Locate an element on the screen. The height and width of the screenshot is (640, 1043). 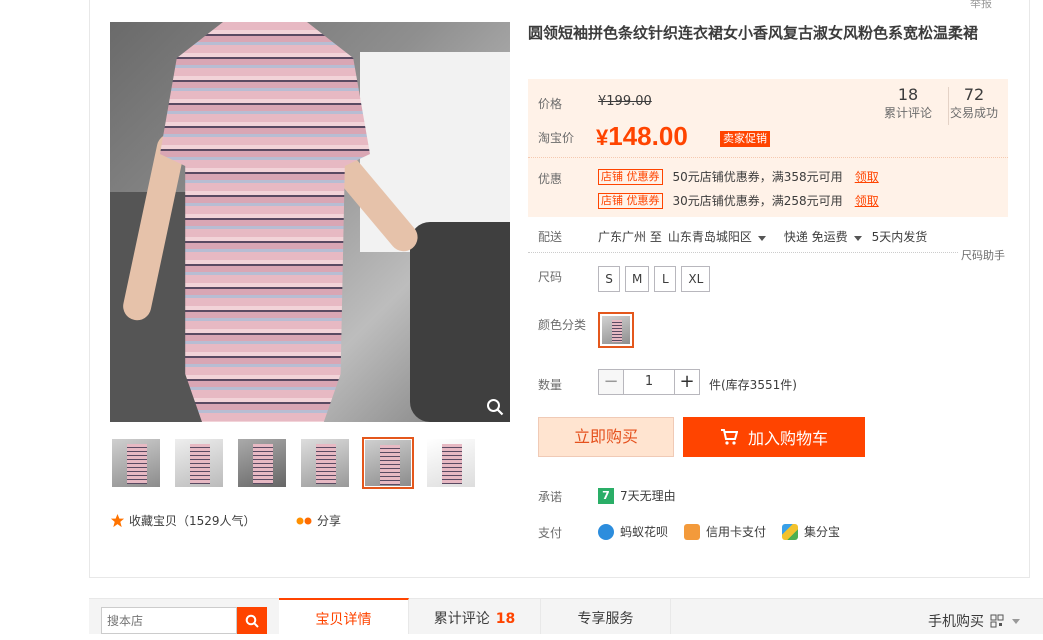
coupon-row-1: 店铺 优惠券 50元店铺优惠券，满358元可用 领取 is located at coordinates (738, 176).